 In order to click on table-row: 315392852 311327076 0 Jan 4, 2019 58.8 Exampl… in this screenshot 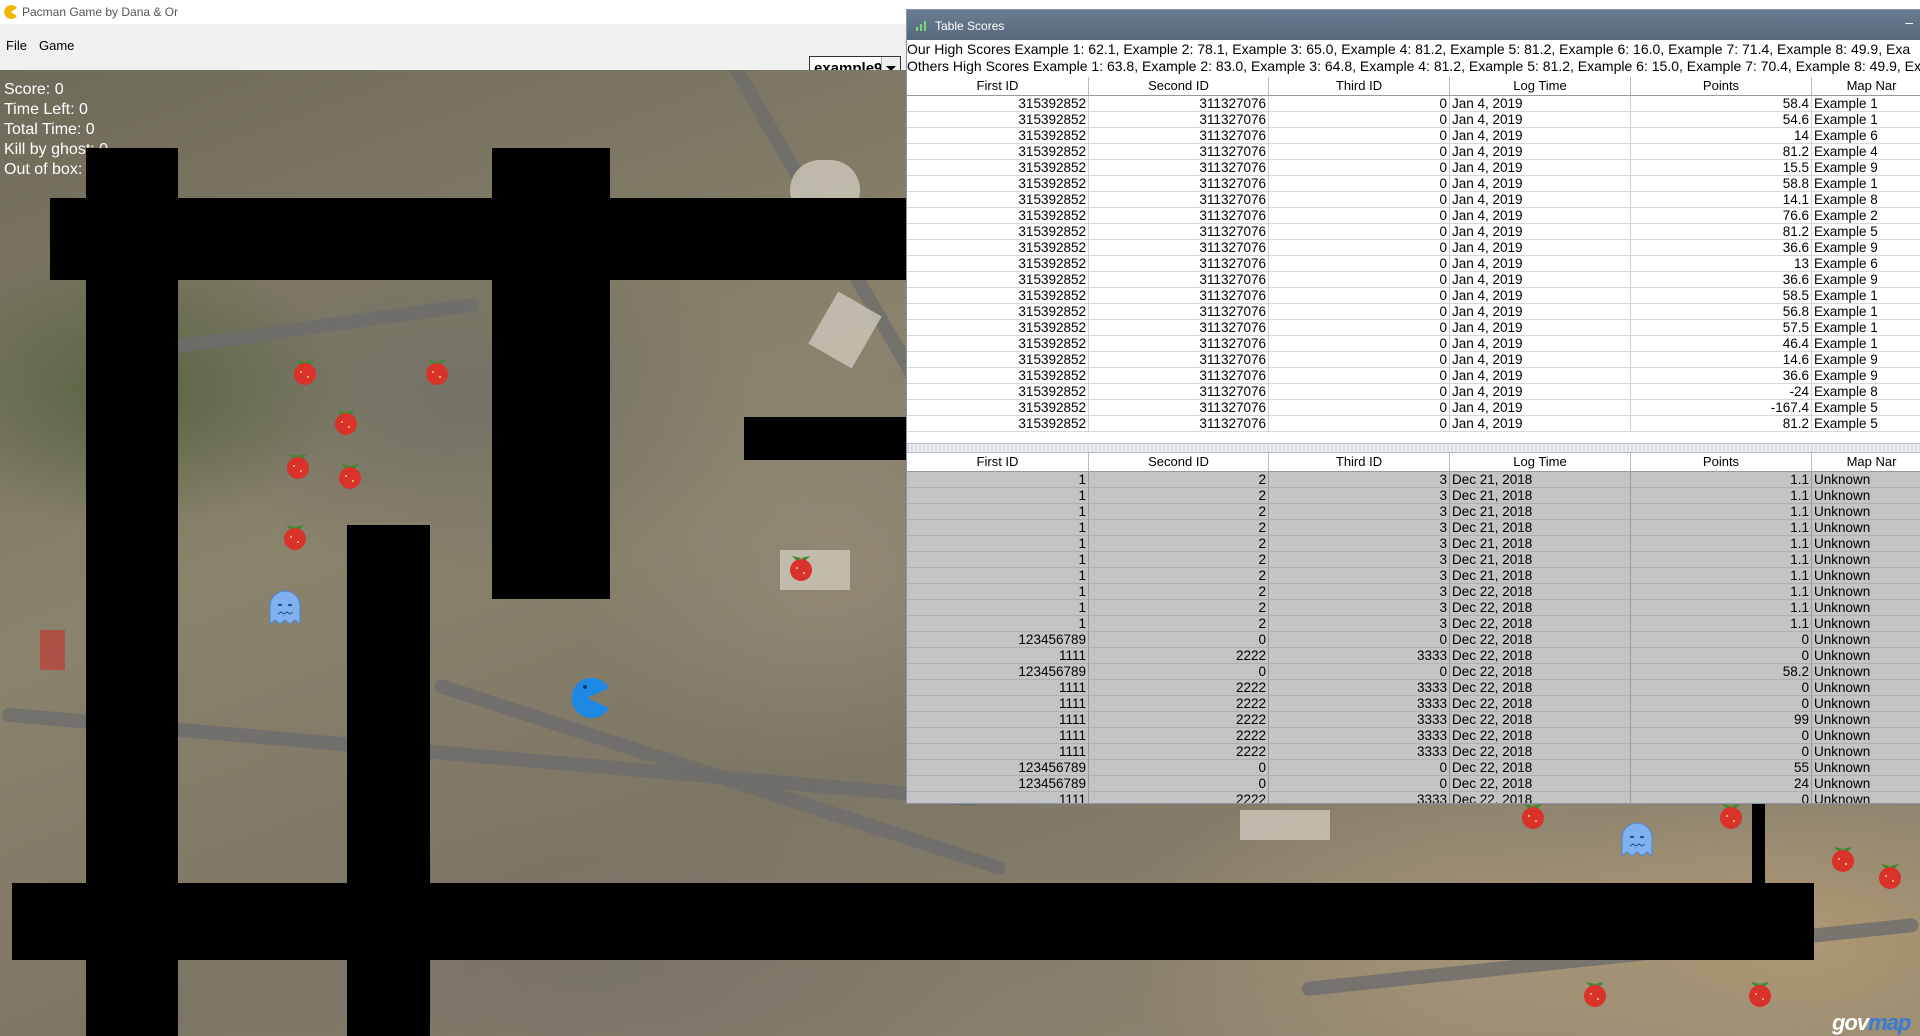, I will do `click(1413, 184)`.